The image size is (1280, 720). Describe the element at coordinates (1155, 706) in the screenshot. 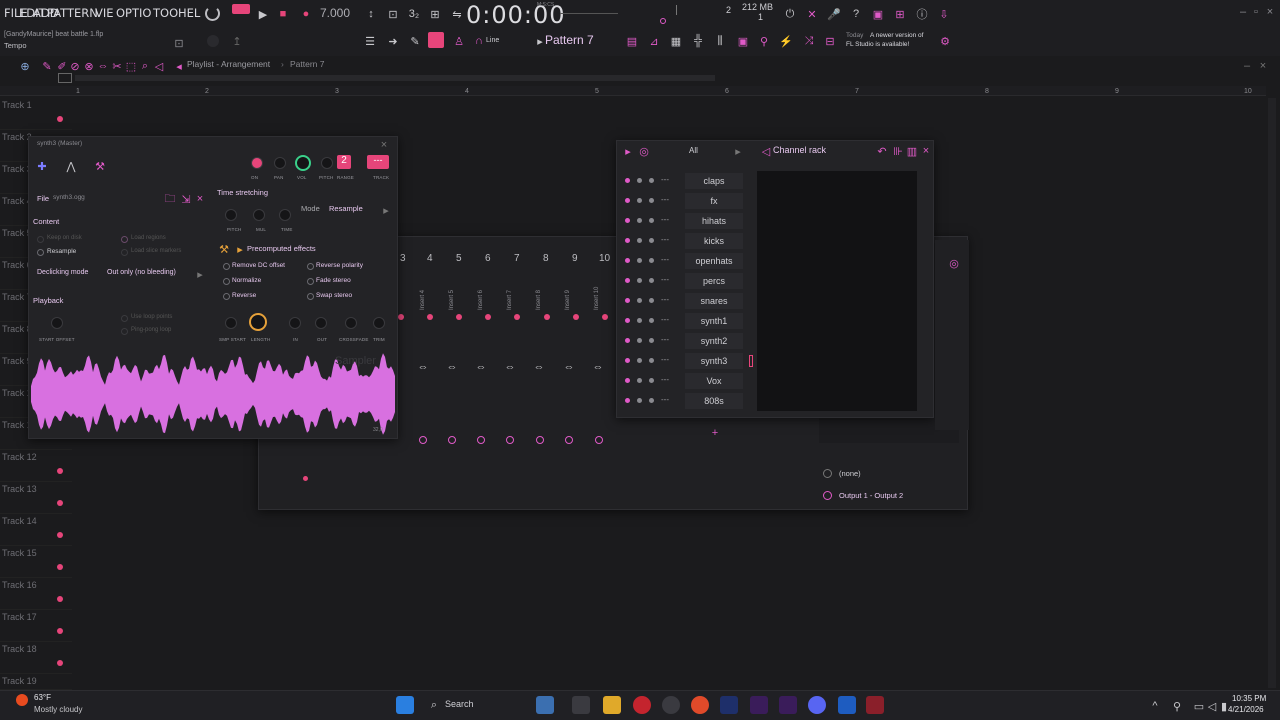

I see `tray-chevron-icon: ^` at that location.